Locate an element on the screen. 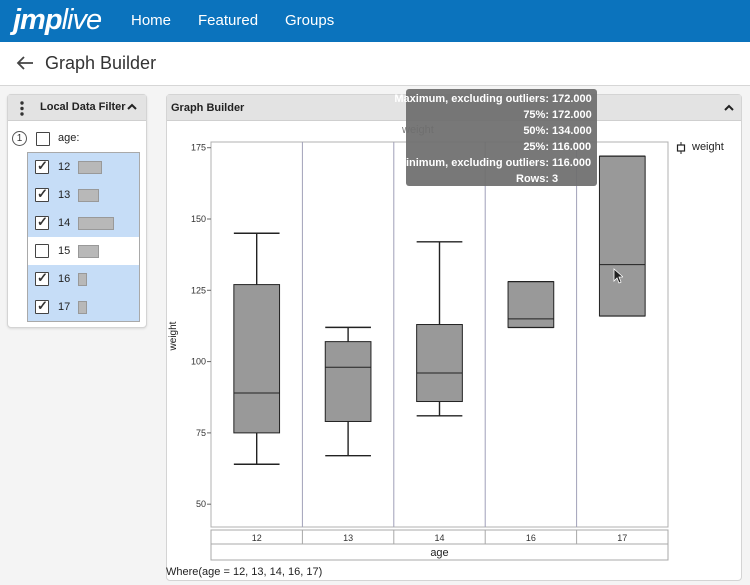 Image resolution: width=750 pixels, height=585 pixels. filter-panel-header: Local Data Filter is located at coordinates (77, 108).